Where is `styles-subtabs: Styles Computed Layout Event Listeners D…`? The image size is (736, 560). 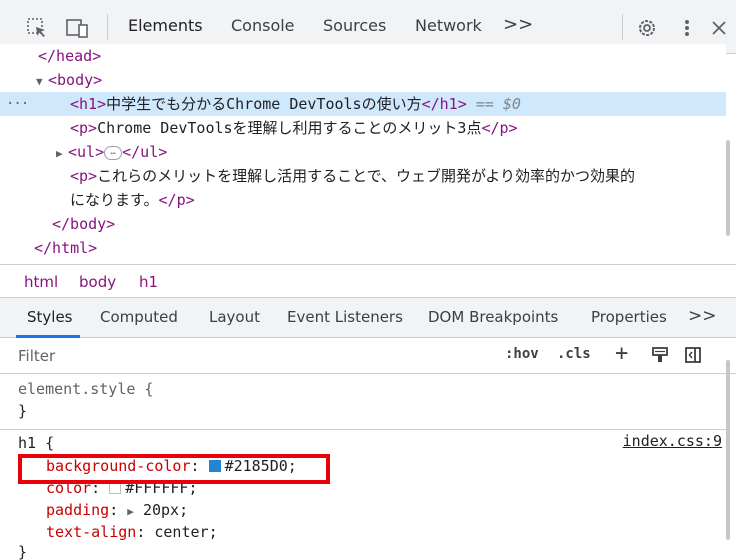
styles-subtabs: Styles Computed Layout Event Listeners D… is located at coordinates (368, 318).